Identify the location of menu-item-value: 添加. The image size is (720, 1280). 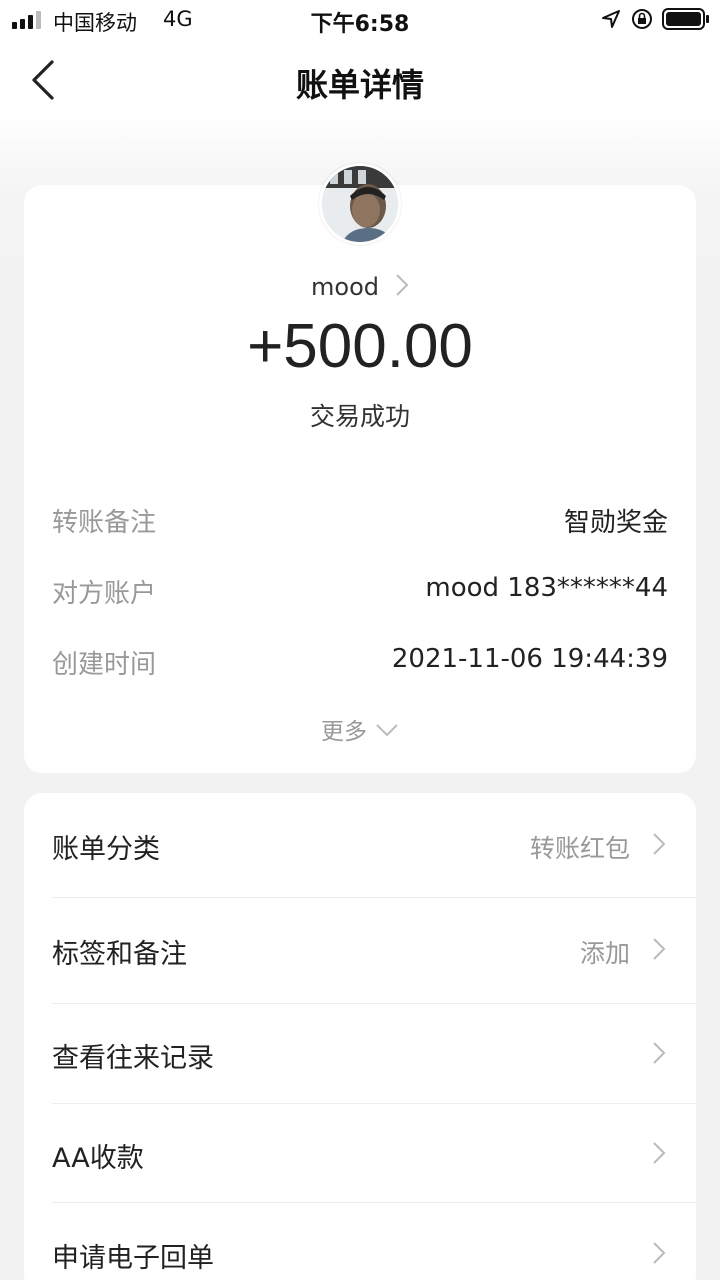
(604, 953).